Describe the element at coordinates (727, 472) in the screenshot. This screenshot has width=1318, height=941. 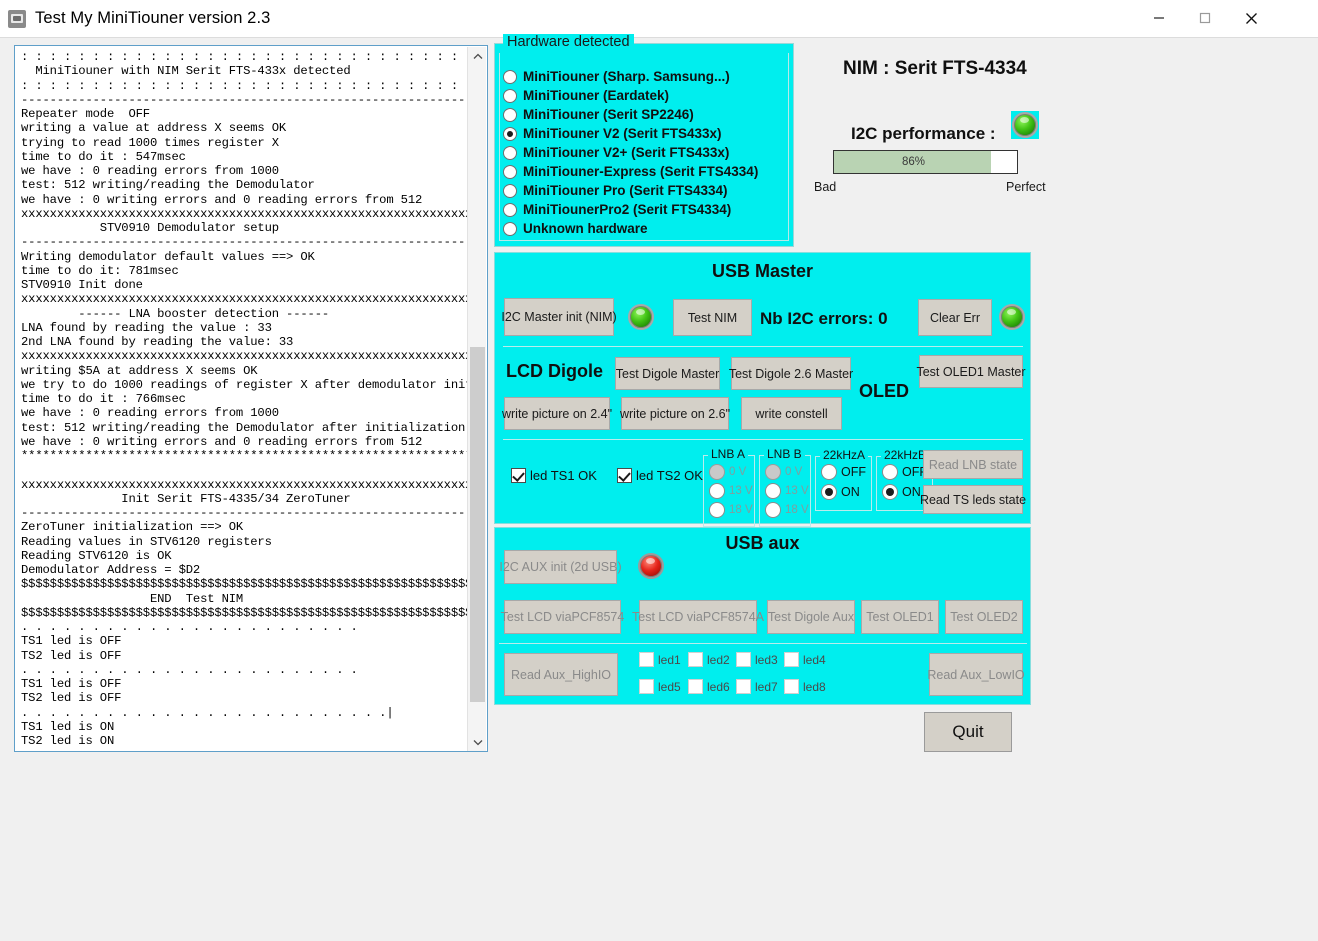
I see `lnb-a-option-0v: 0 V` at that location.